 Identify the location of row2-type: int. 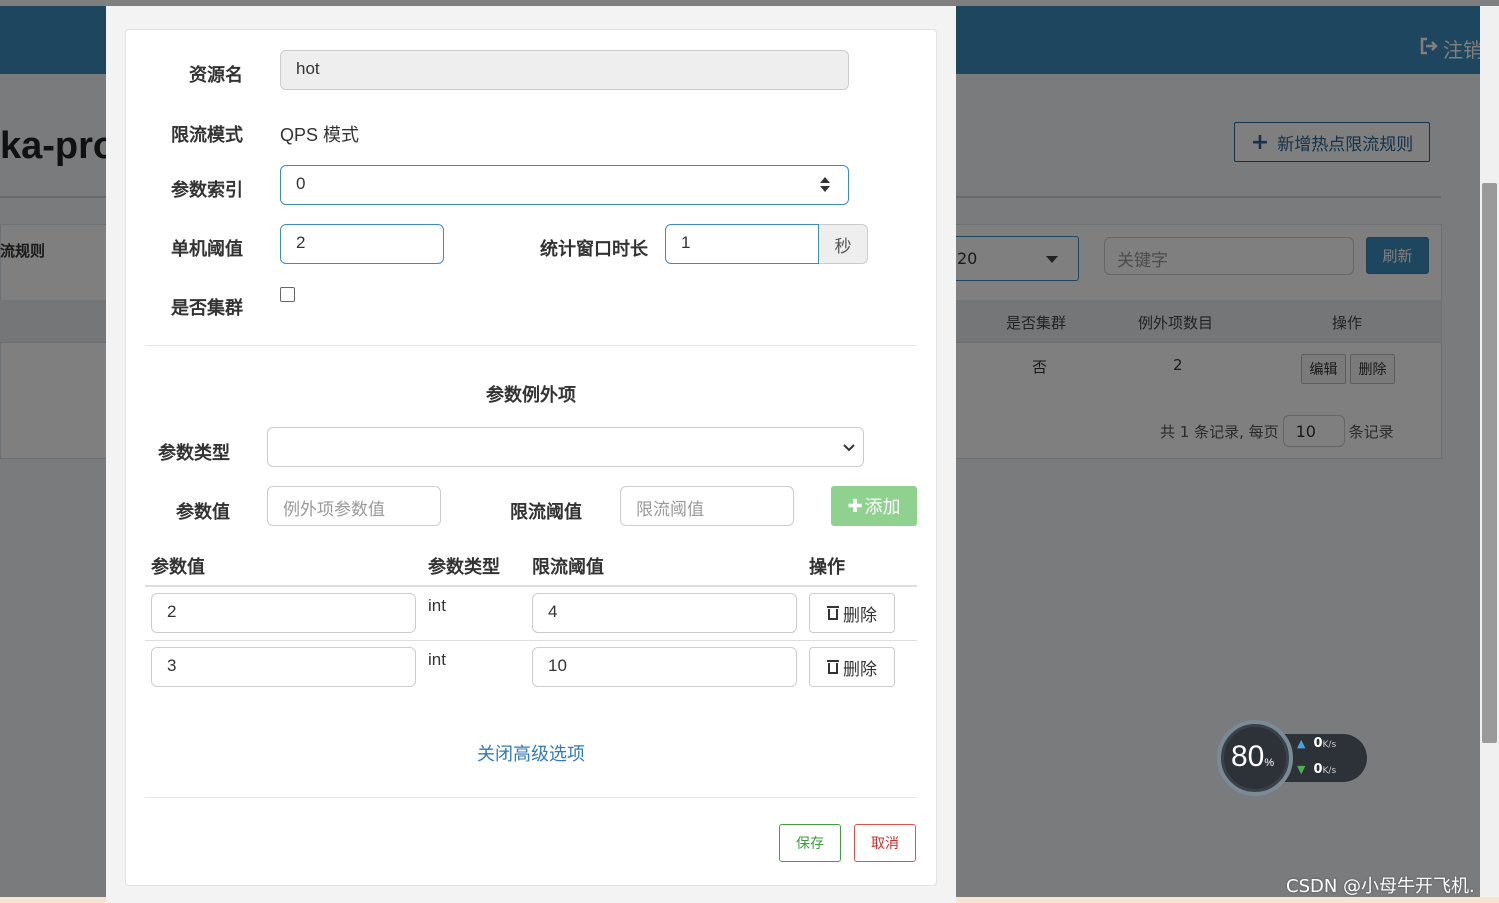
(437, 659).